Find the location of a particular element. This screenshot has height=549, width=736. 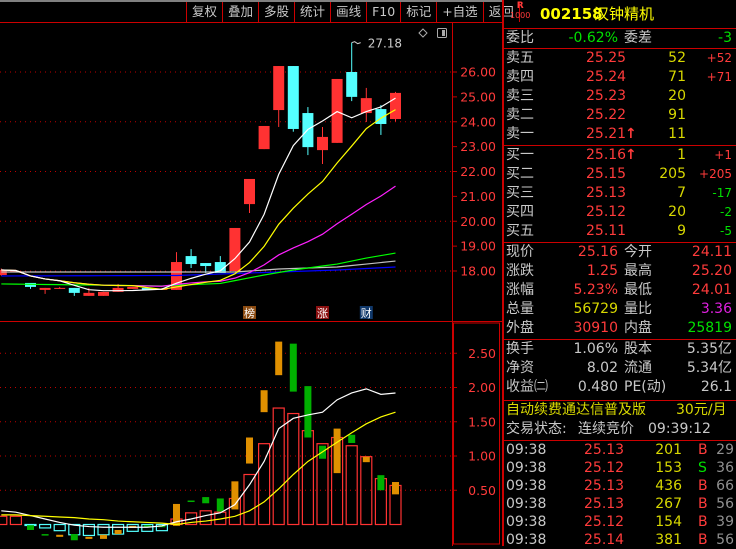

quote-row: 涨跌 1.25 最高 25.20 is located at coordinates (619, 271).